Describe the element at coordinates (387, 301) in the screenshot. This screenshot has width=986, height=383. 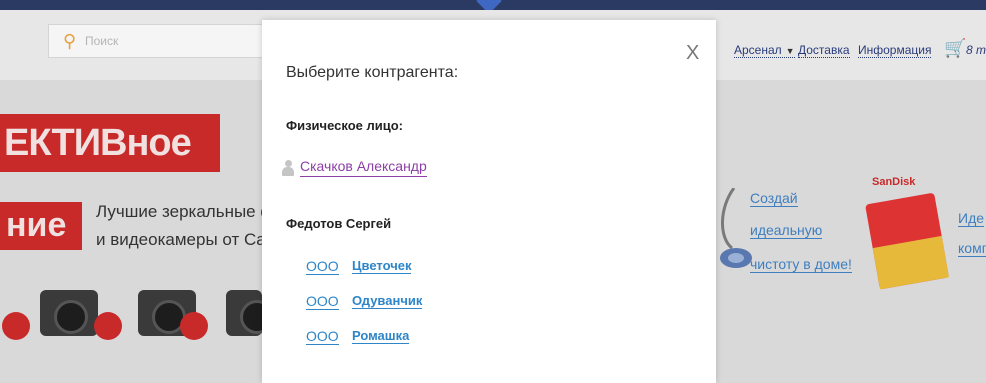
I see `org-name-link: Одуванчик` at that location.